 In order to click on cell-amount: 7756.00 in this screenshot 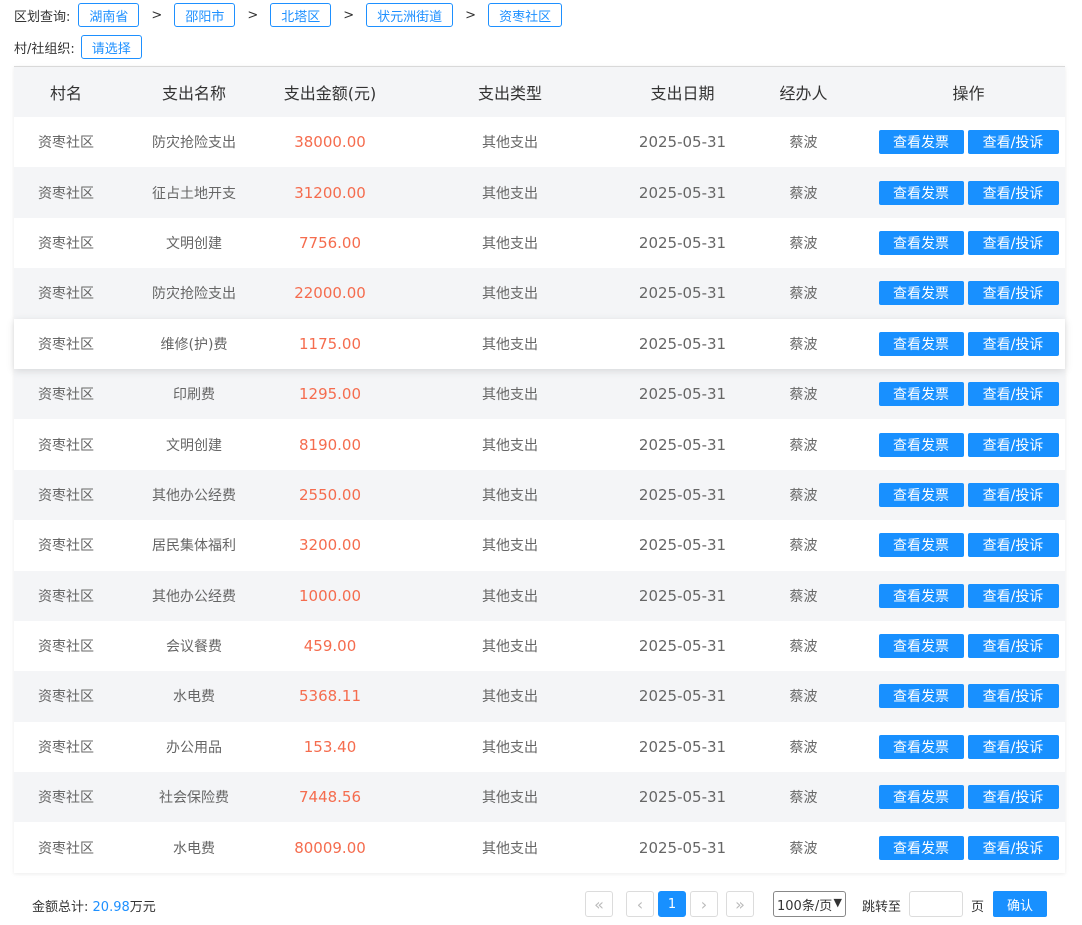, I will do `click(330, 242)`.